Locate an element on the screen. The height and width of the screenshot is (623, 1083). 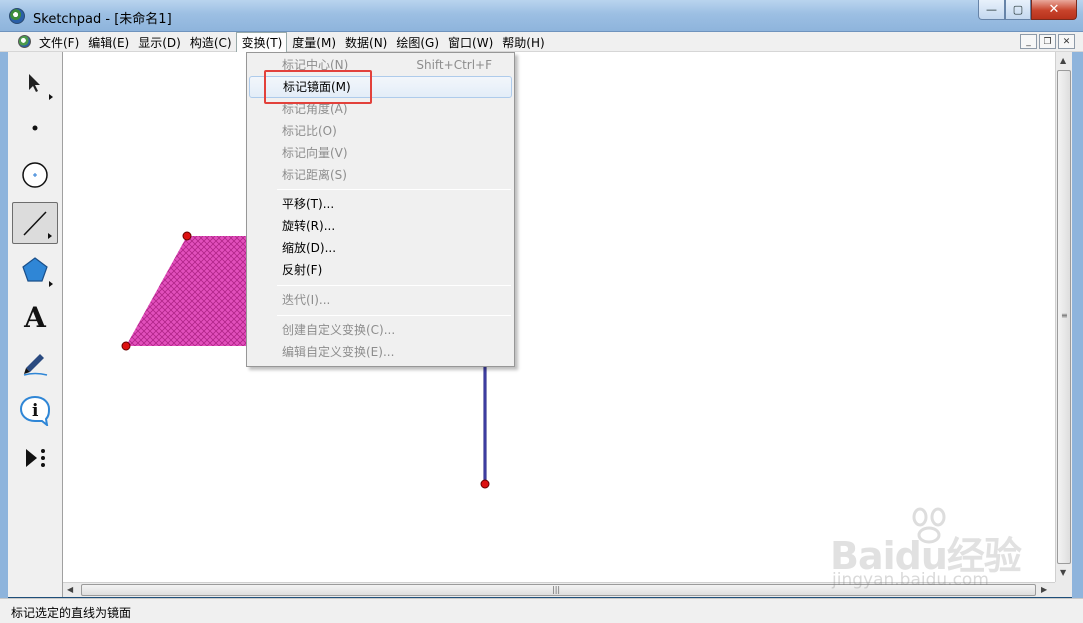
svg-text: i is located at coordinates (35, 411).